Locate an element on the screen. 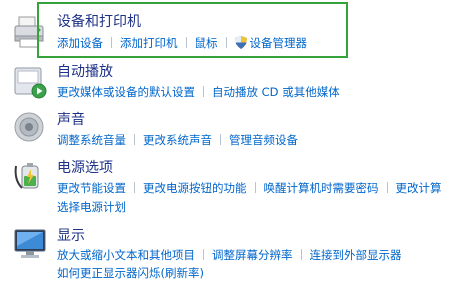 The width and height of the screenshot is (469, 293). power-links-row-2: 选择电源计划 is located at coordinates (91, 207).